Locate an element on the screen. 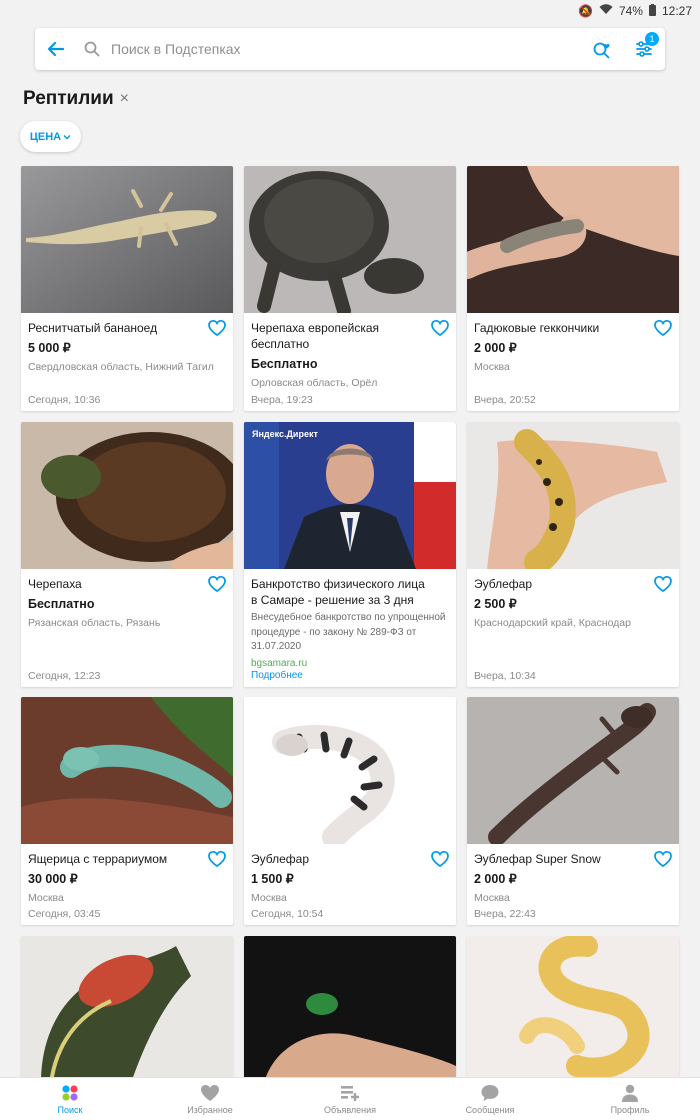  price-filter-label: ЦЕНА is located at coordinates (45, 136).